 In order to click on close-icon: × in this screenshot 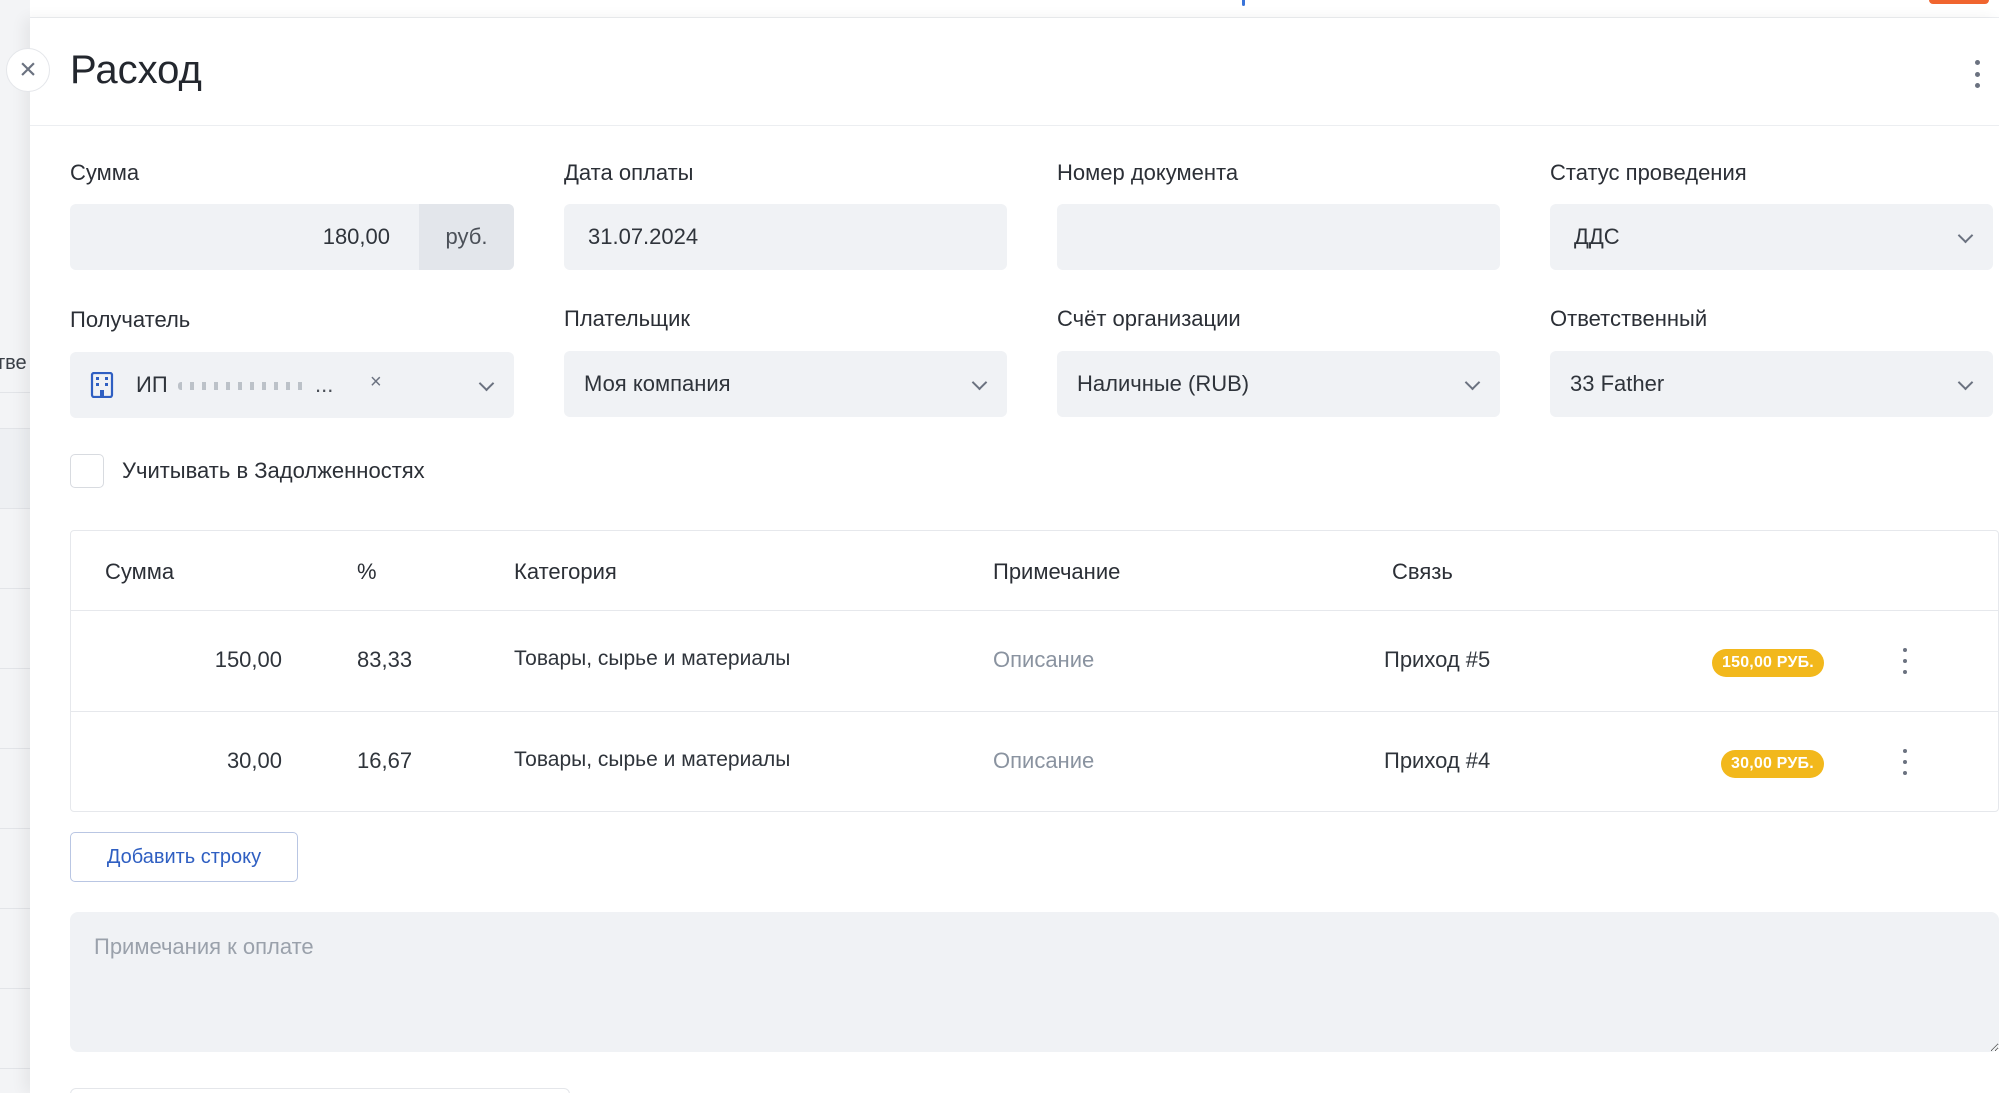, I will do `click(28, 69)`.